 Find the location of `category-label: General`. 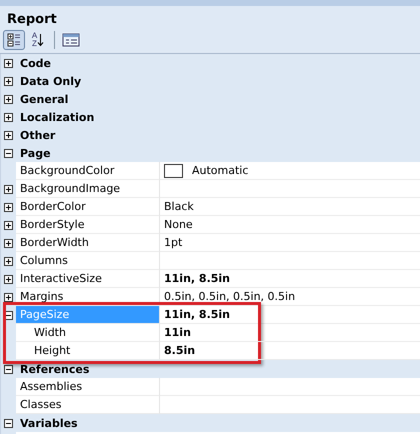

category-label: General is located at coordinates (42, 99).